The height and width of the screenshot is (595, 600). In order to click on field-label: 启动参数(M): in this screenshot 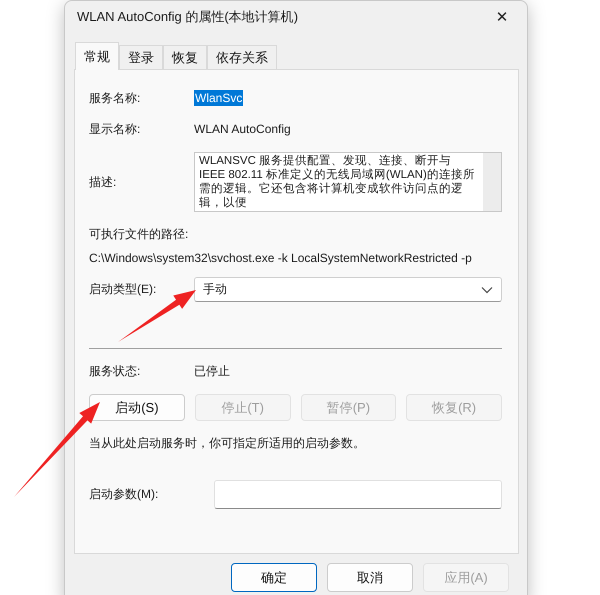, I will do `click(124, 494)`.